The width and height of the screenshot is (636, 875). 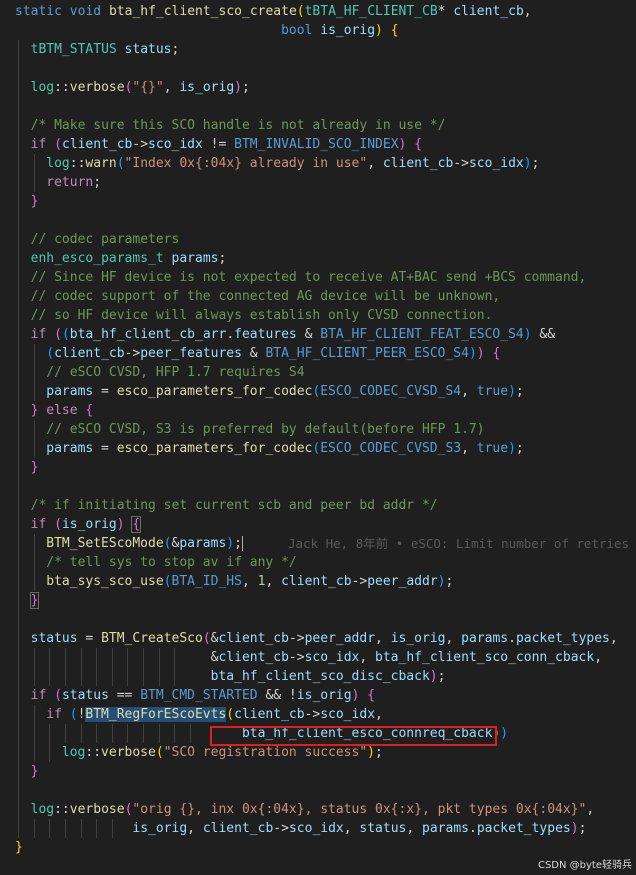 I want to click on code-token: /* tell sys to stop av if any */, so click(x=171, y=562).